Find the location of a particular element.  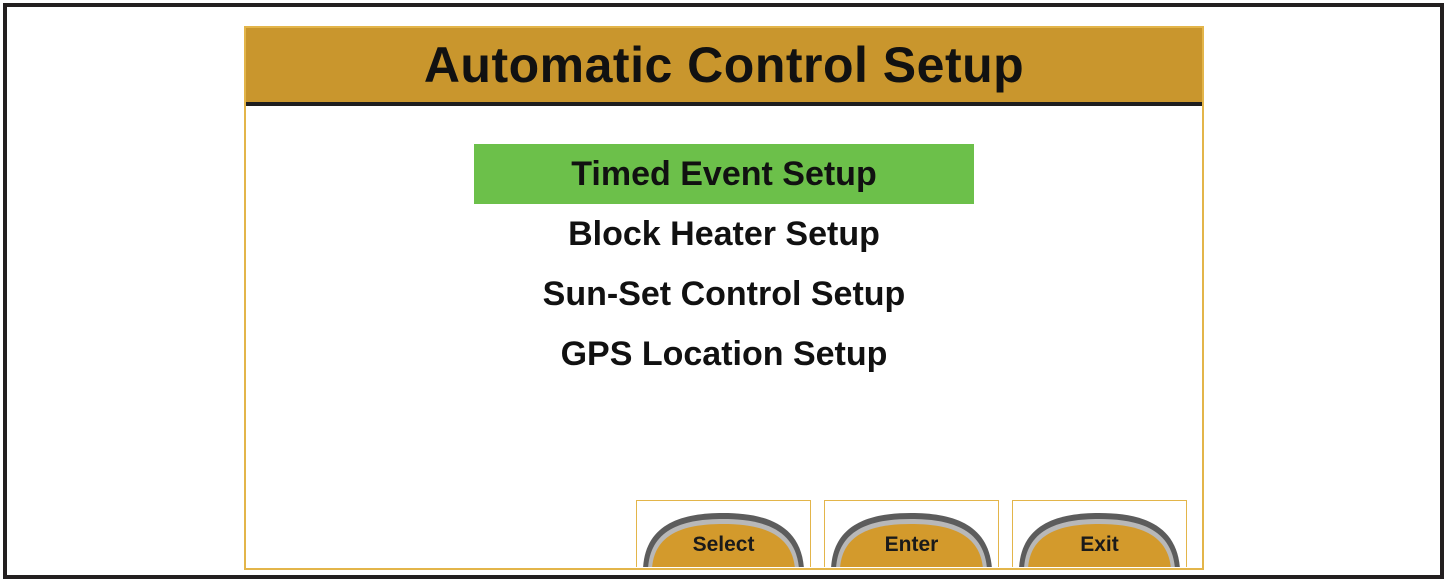

menu-item-sun-set-control-setup: Sun-Set Control Setup is located at coordinates (724, 294).